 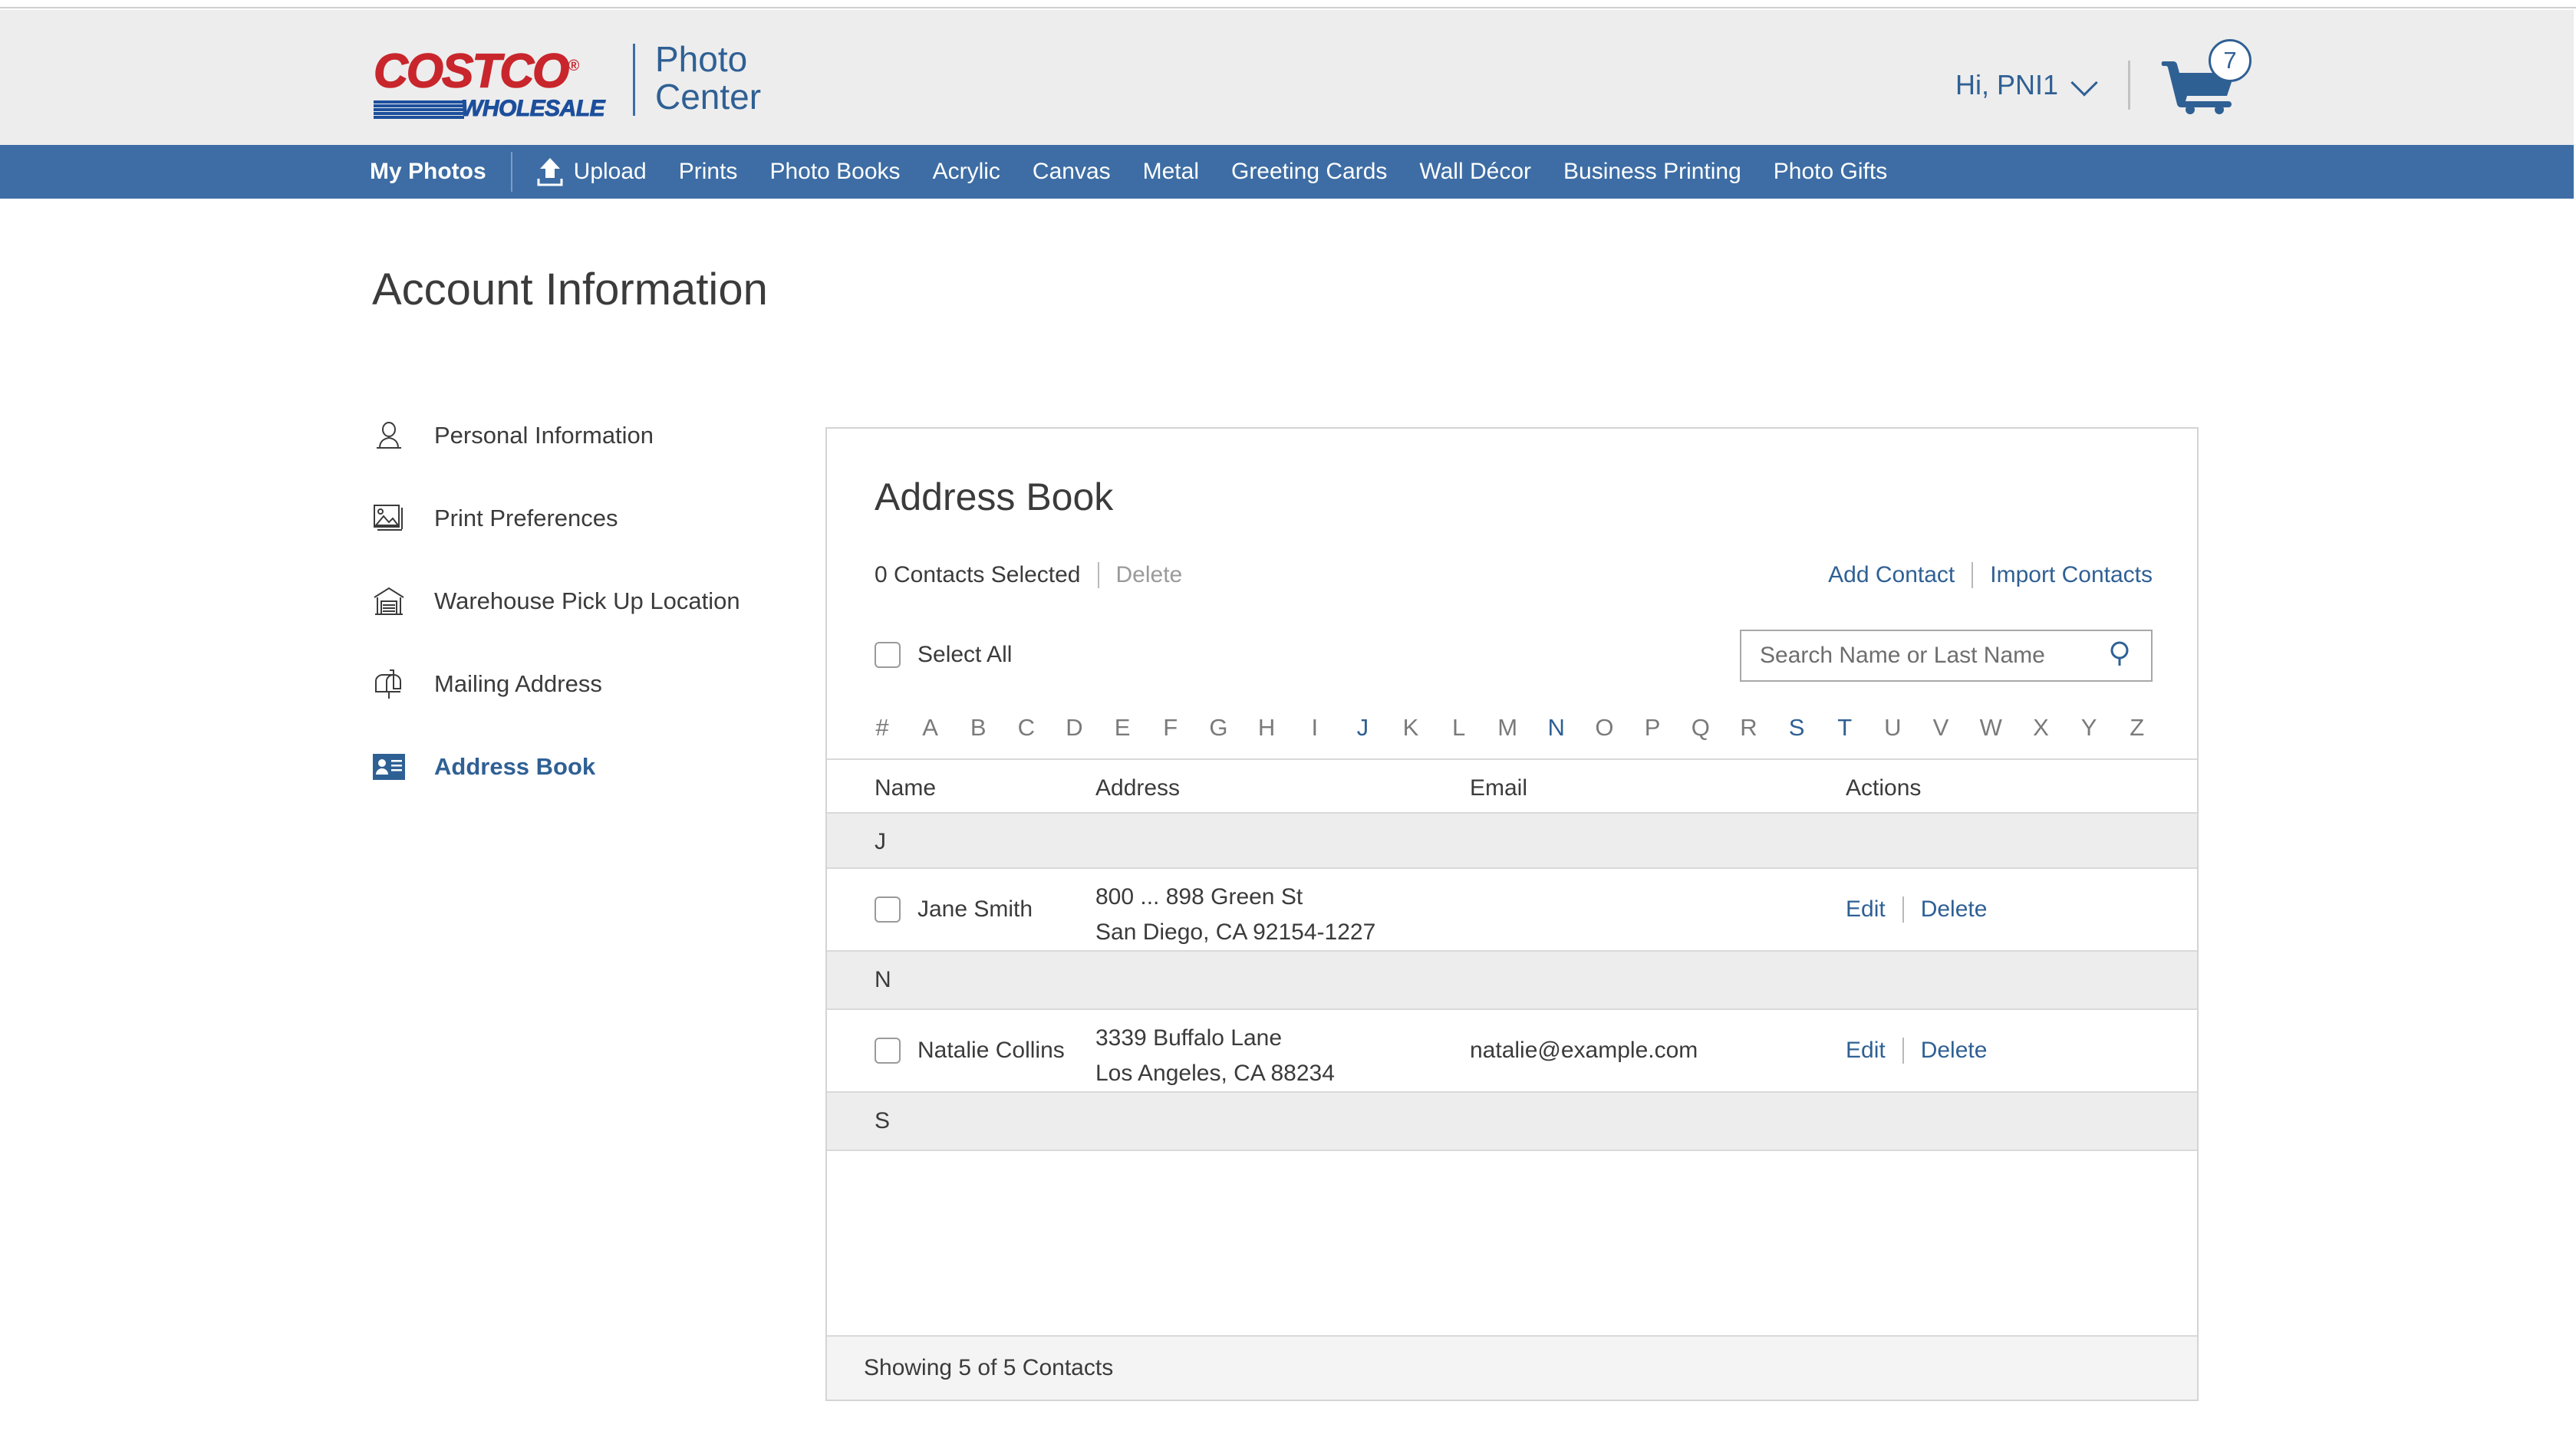 I want to click on alpha-filter-x: X, so click(x=2040, y=728).